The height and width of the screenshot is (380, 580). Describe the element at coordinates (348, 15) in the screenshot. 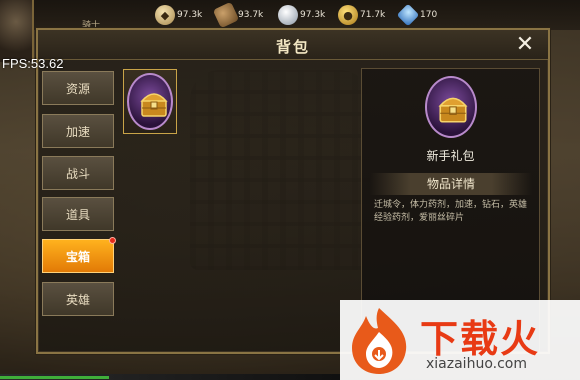

I see `gold-icon: ●` at that location.